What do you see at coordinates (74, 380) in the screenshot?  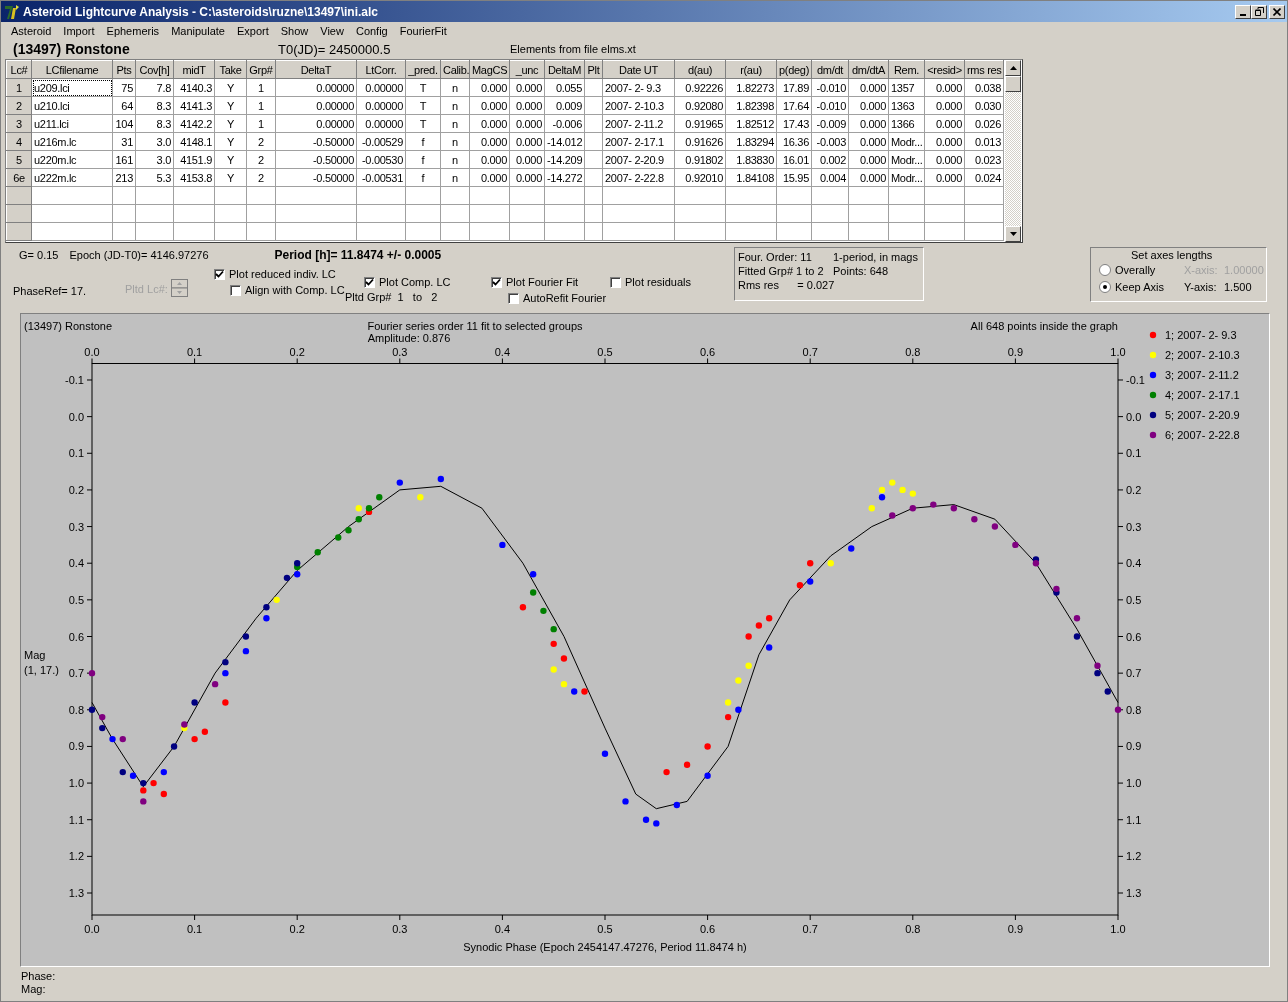 I see `tick-label: -0.1` at bounding box center [74, 380].